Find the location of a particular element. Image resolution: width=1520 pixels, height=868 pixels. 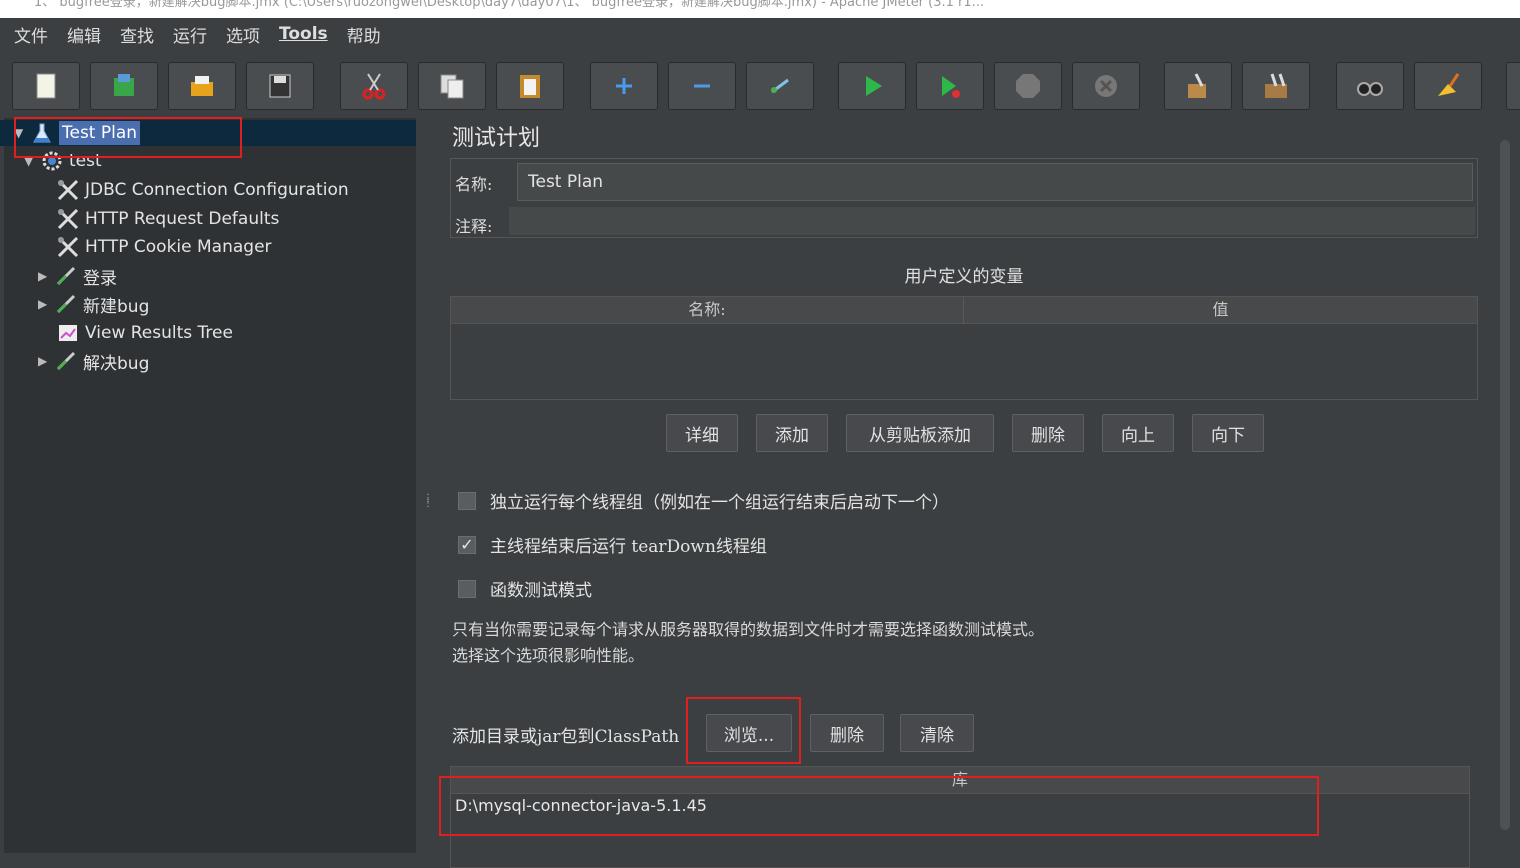

option-label: 主线程结束后运行 tearDown线程组 is located at coordinates (628, 547).